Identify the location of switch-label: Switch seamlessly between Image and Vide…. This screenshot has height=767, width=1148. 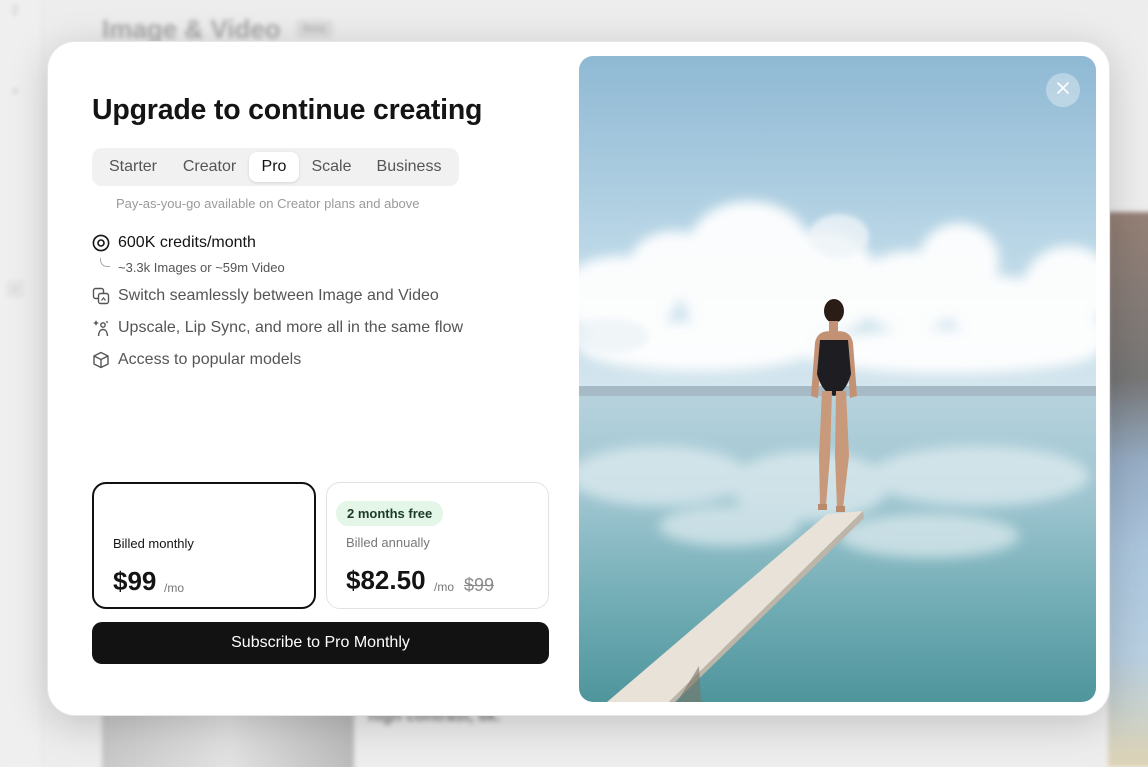
(278, 295).